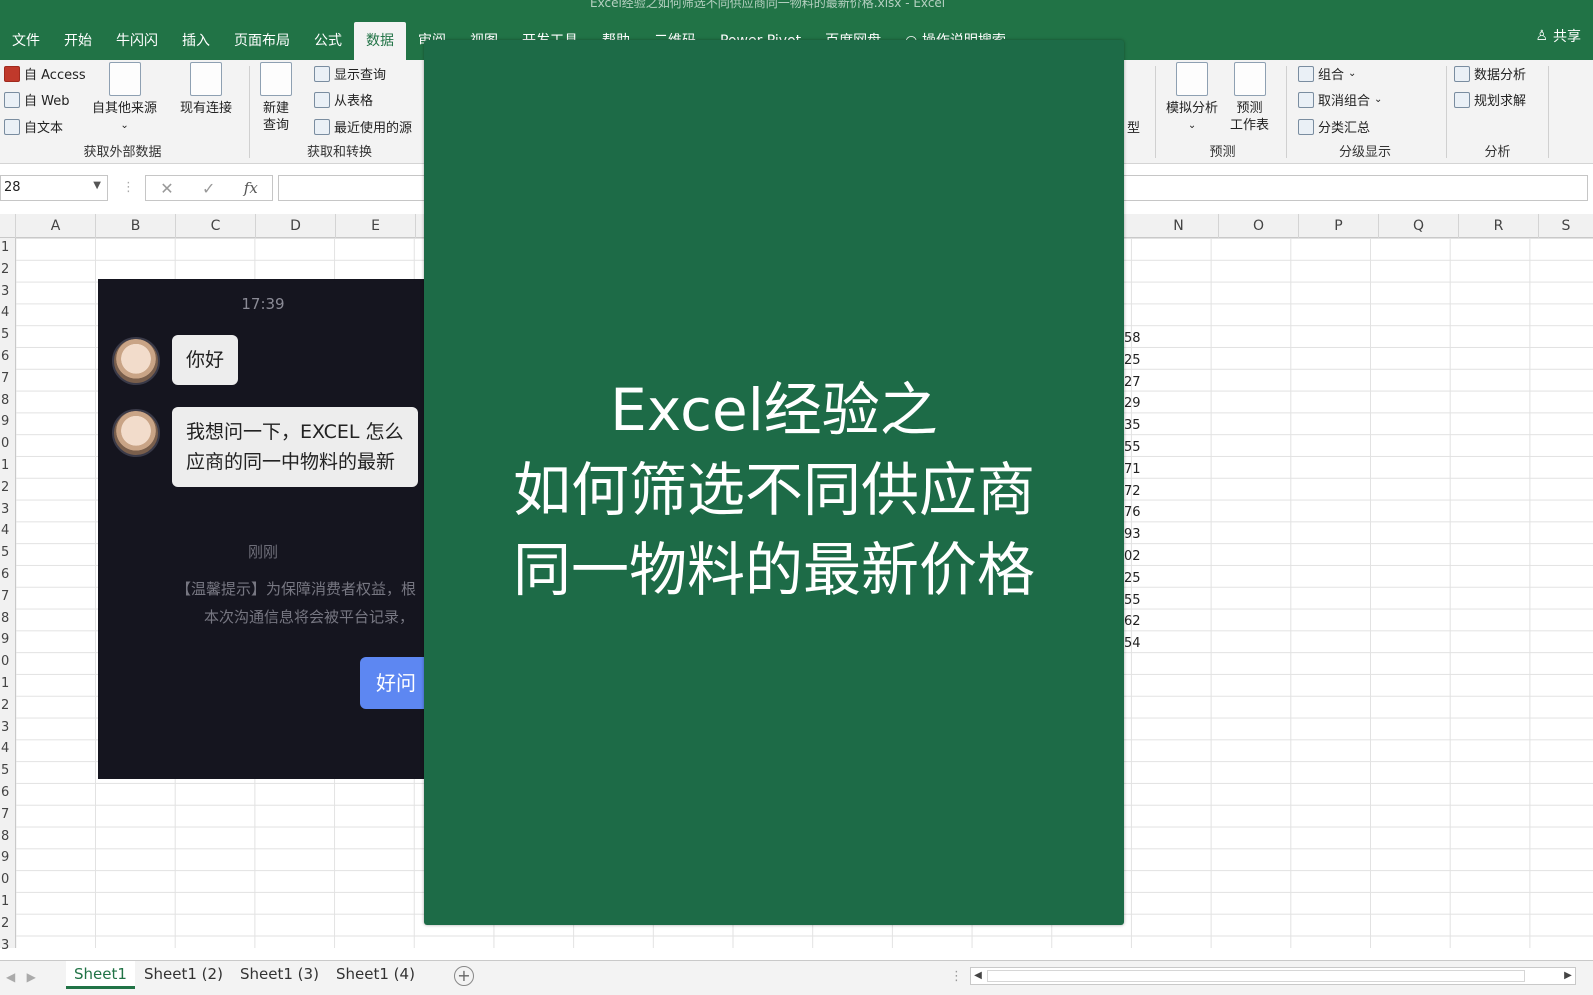 This screenshot has height=995, width=1593. Describe the element at coordinates (1490, 99) in the screenshot. I see `solver-button: 规划求解` at that location.